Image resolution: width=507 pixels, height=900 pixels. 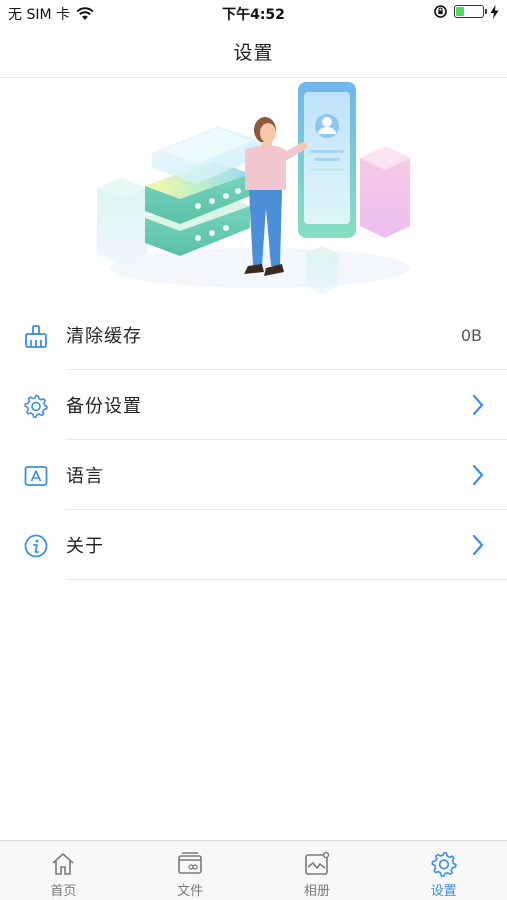 What do you see at coordinates (253, 405) in the screenshot?
I see `backup-settings-row: 备份设置` at bounding box center [253, 405].